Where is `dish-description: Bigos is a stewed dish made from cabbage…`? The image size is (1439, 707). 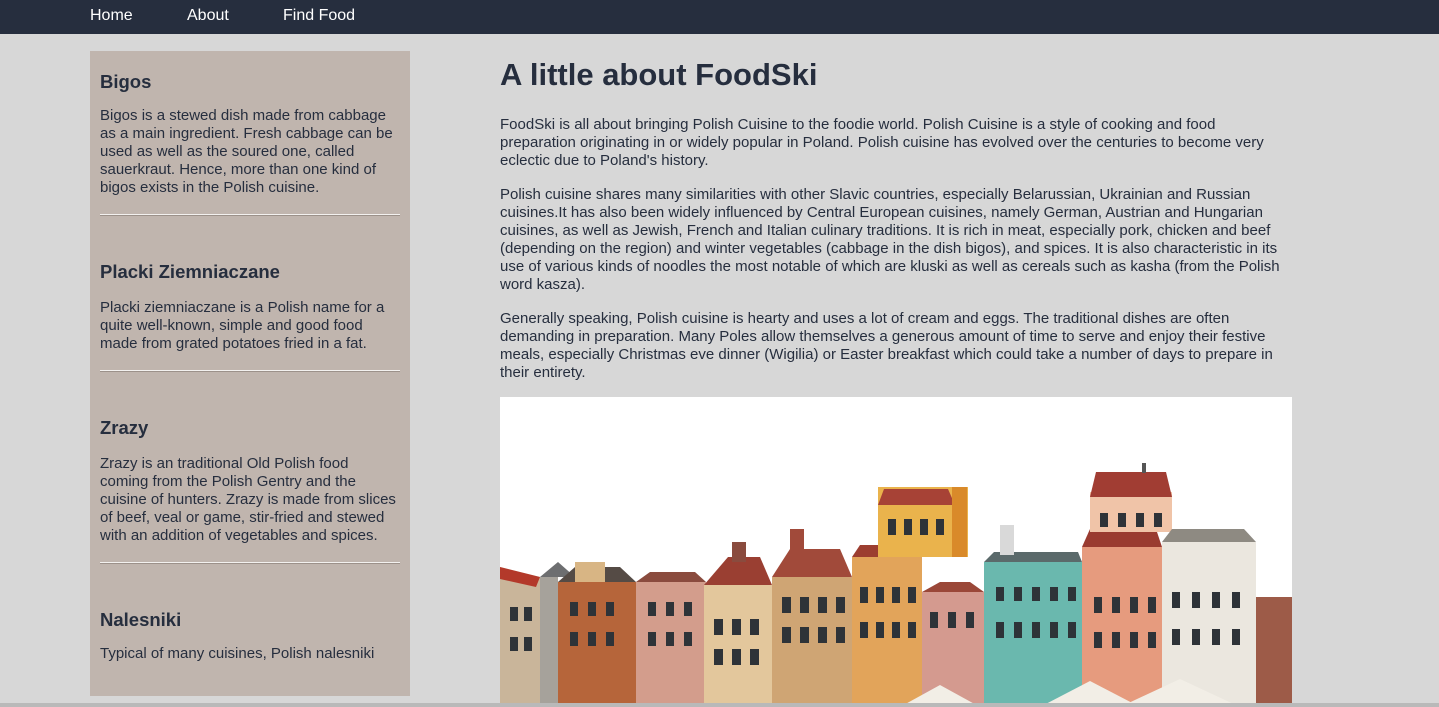 dish-description: Bigos is a stewed dish made from cabbage… is located at coordinates (246, 151).